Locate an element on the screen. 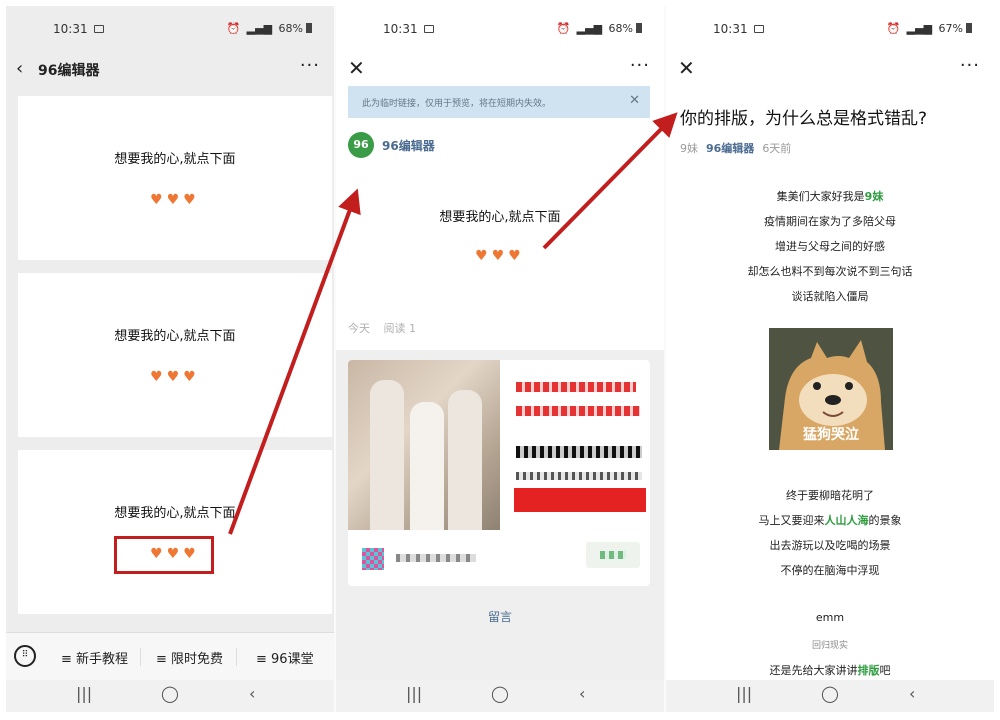  article-line: 谈话就陷入僵局 is located at coordinates (830, 296).